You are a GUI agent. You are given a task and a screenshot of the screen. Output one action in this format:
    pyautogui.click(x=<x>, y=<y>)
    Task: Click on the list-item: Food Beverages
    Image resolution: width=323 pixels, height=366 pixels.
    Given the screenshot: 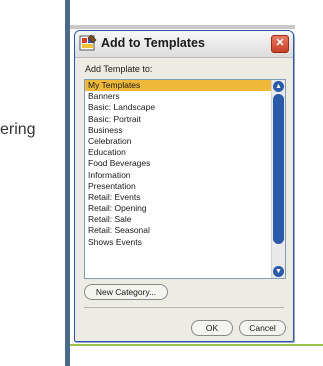 What is the action you would take?
    pyautogui.click(x=178, y=163)
    